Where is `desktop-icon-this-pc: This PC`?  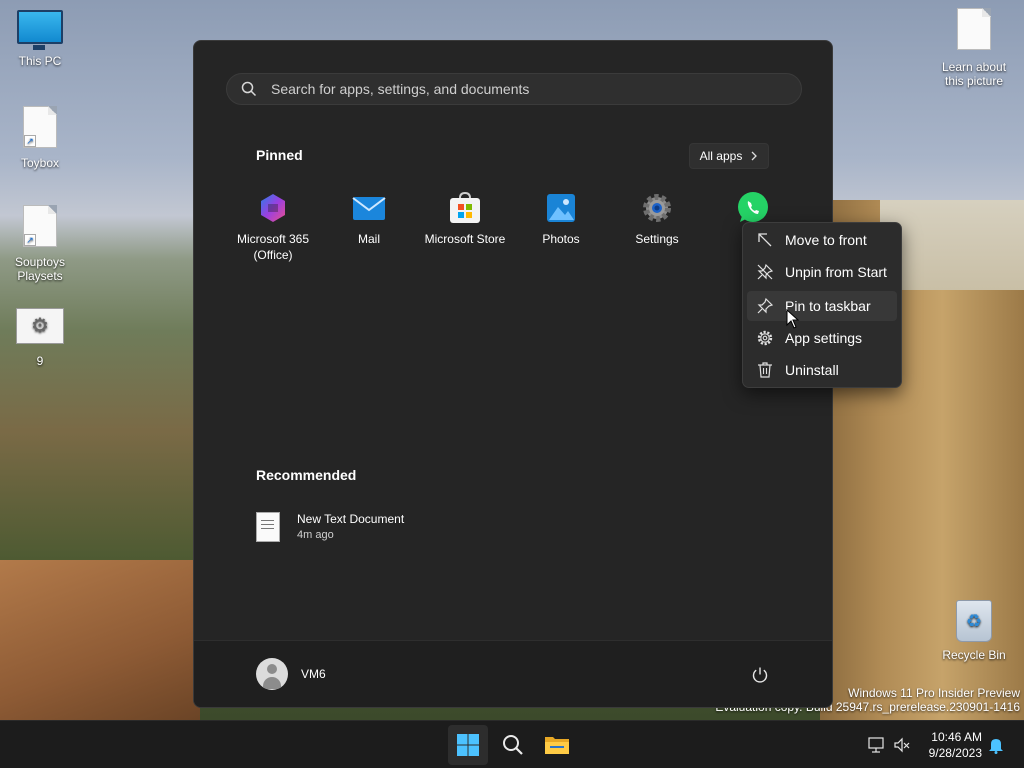 desktop-icon-this-pc: This PC is located at coordinates (40, 39).